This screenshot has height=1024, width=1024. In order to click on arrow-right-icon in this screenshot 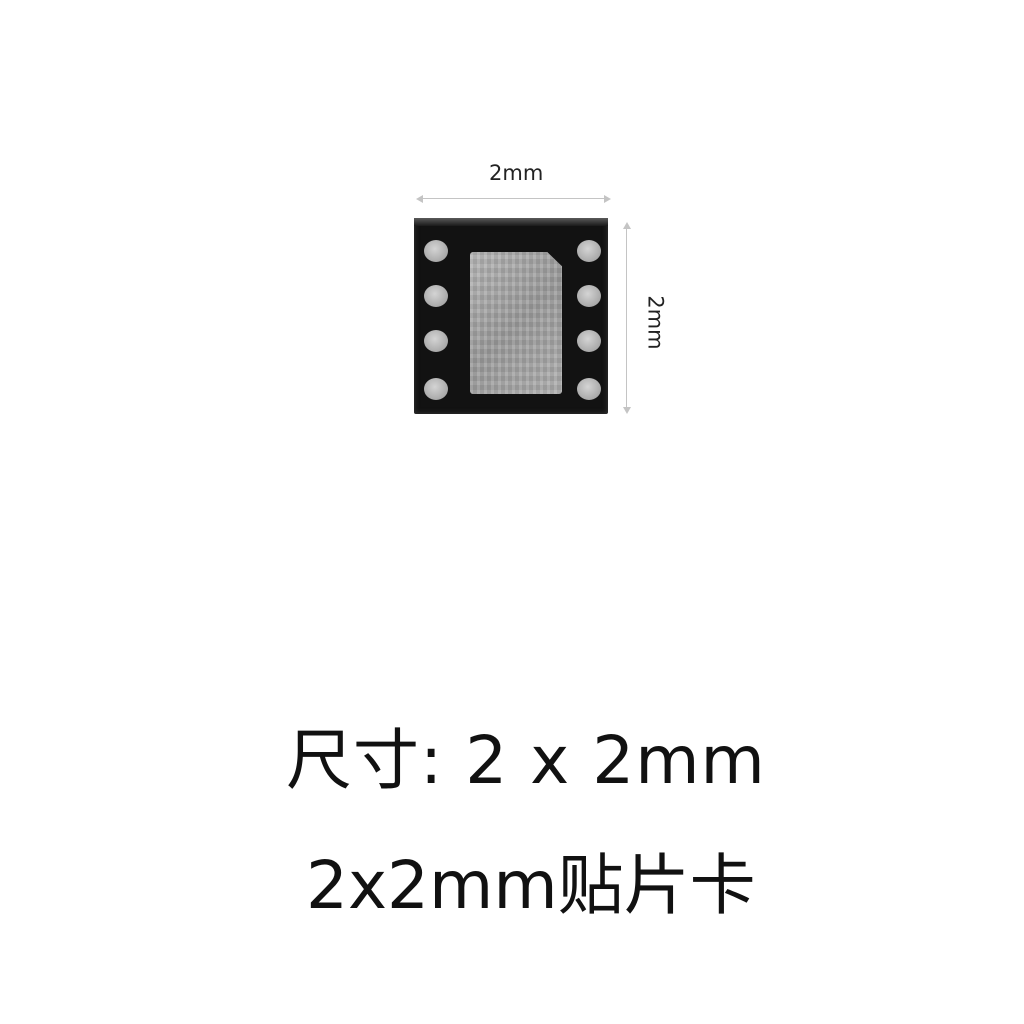, I will do `click(607, 199)`.